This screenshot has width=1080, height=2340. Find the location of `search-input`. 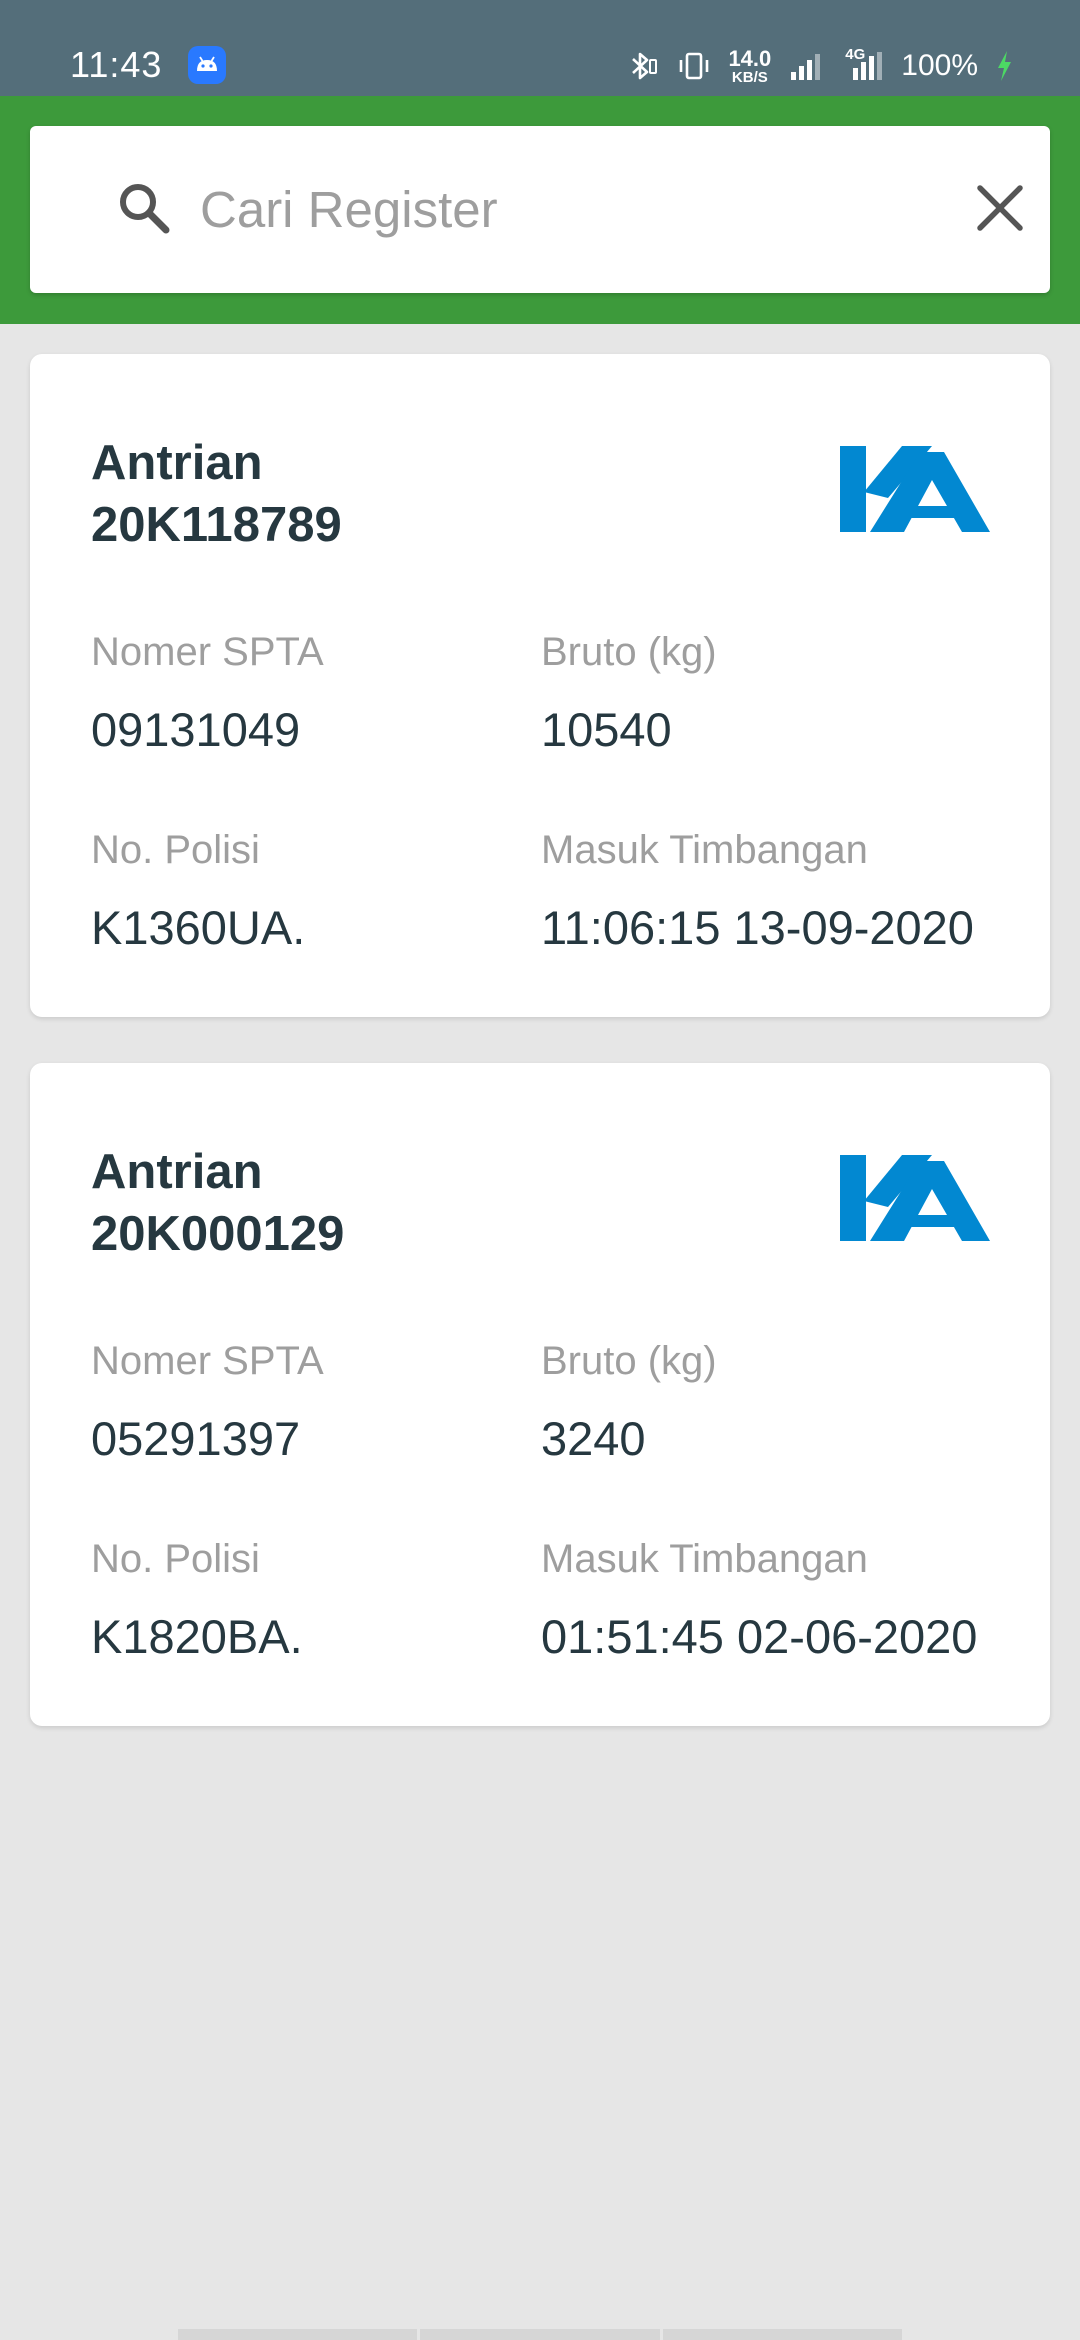

search-input is located at coordinates (565, 209).